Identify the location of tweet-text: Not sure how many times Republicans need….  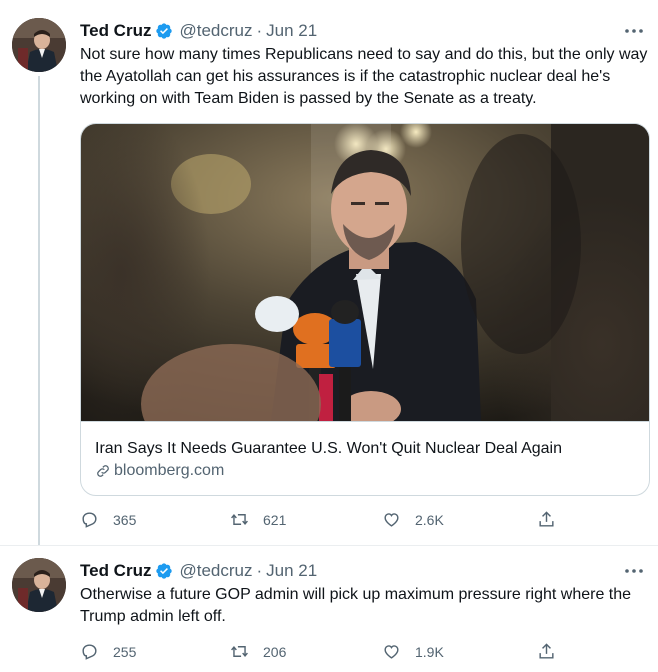
(364, 76).